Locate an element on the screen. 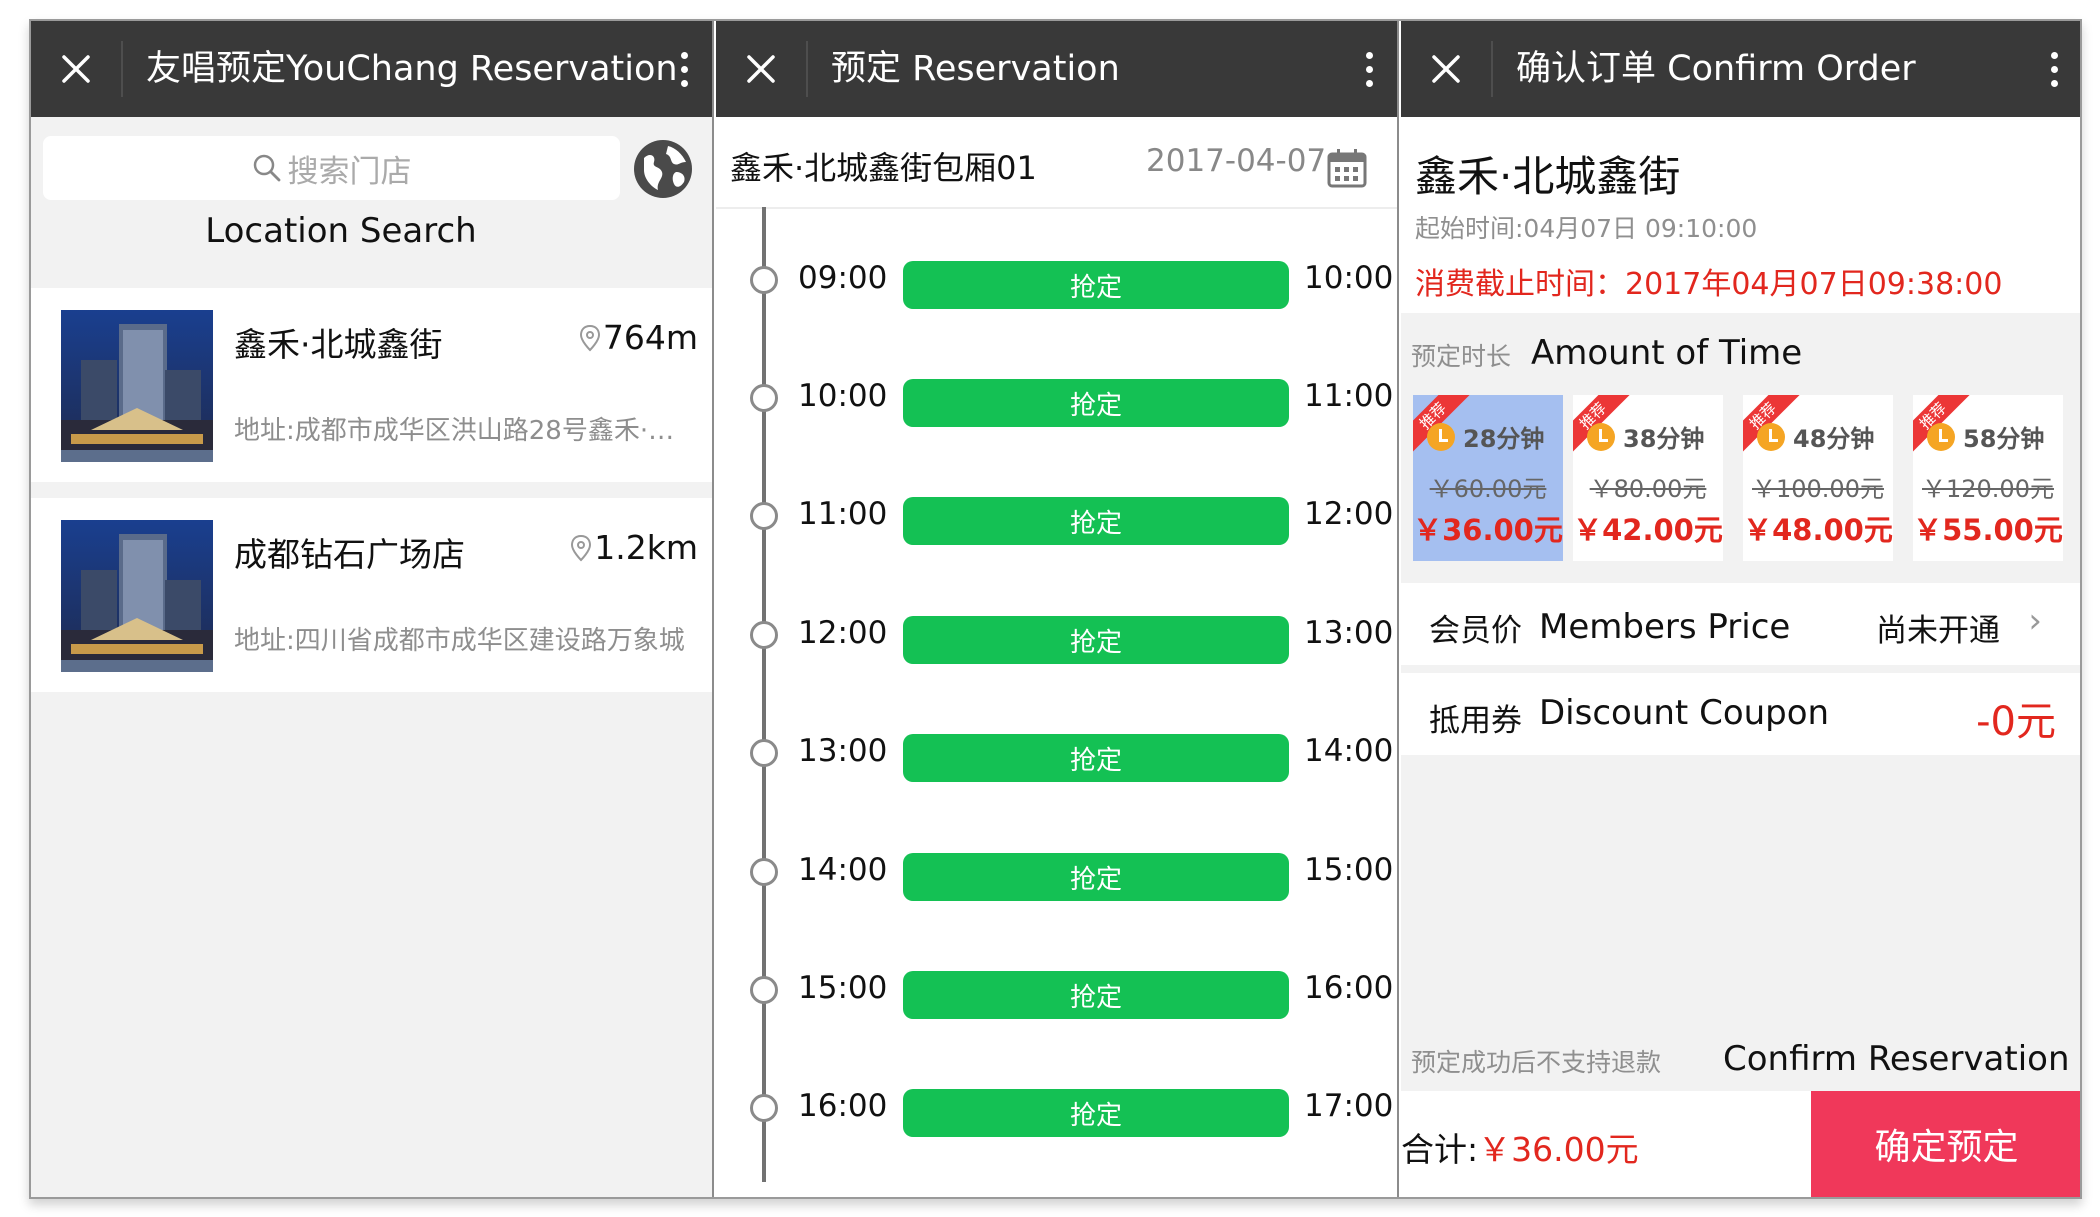 The height and width of the screenshot is (1217, 2100). slot-end: 13:00 is located at coordinates (1349, 633).